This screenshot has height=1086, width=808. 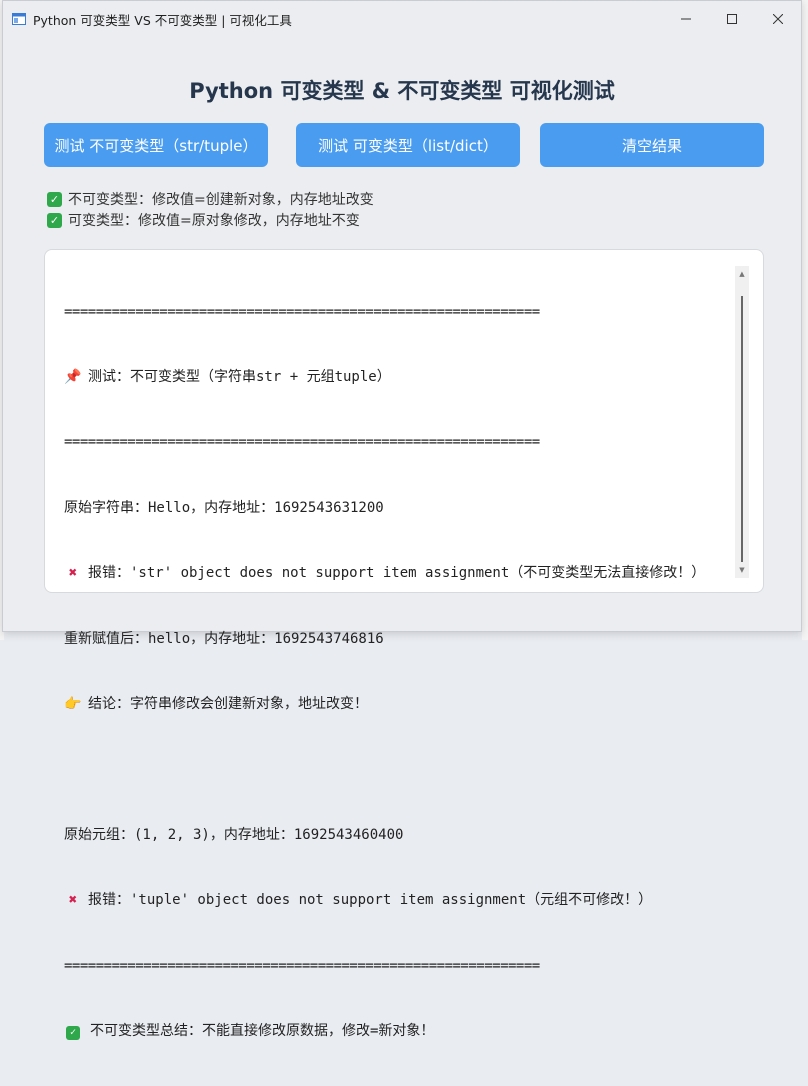 What do you see at coordinates (408, 145) in the screenshot?
I see `test-mutable-button: 测试 可变类型（list/dict）` at bounding box center [408, 145].